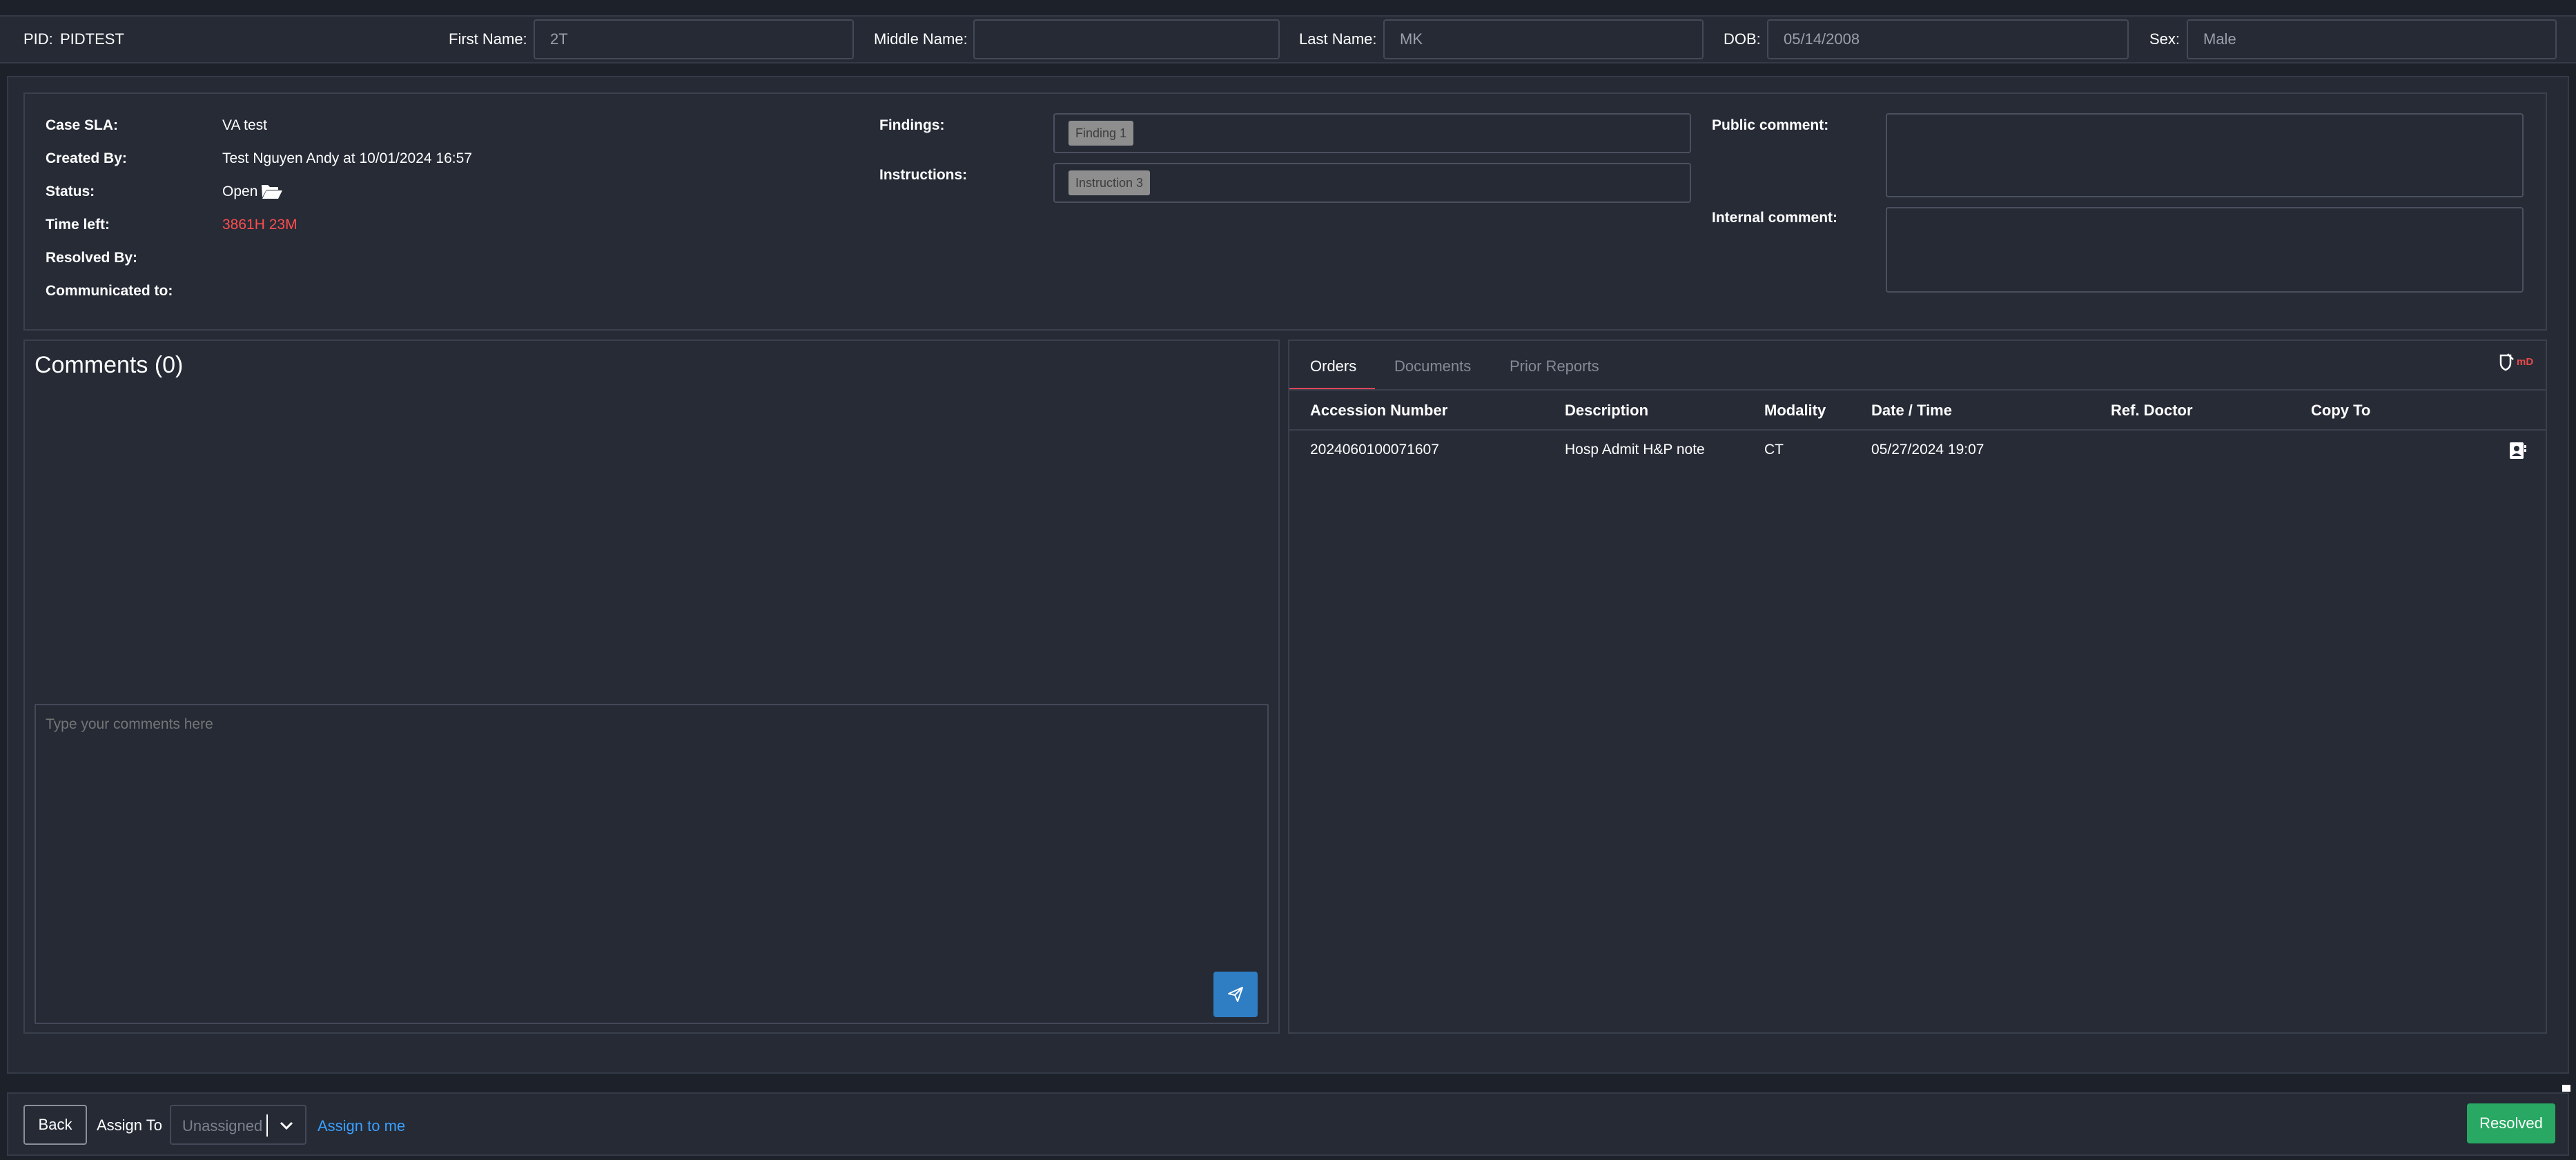 This screenshot has width=2576, height=1160. I want to click on resize-marker, so click(2566, 1088).